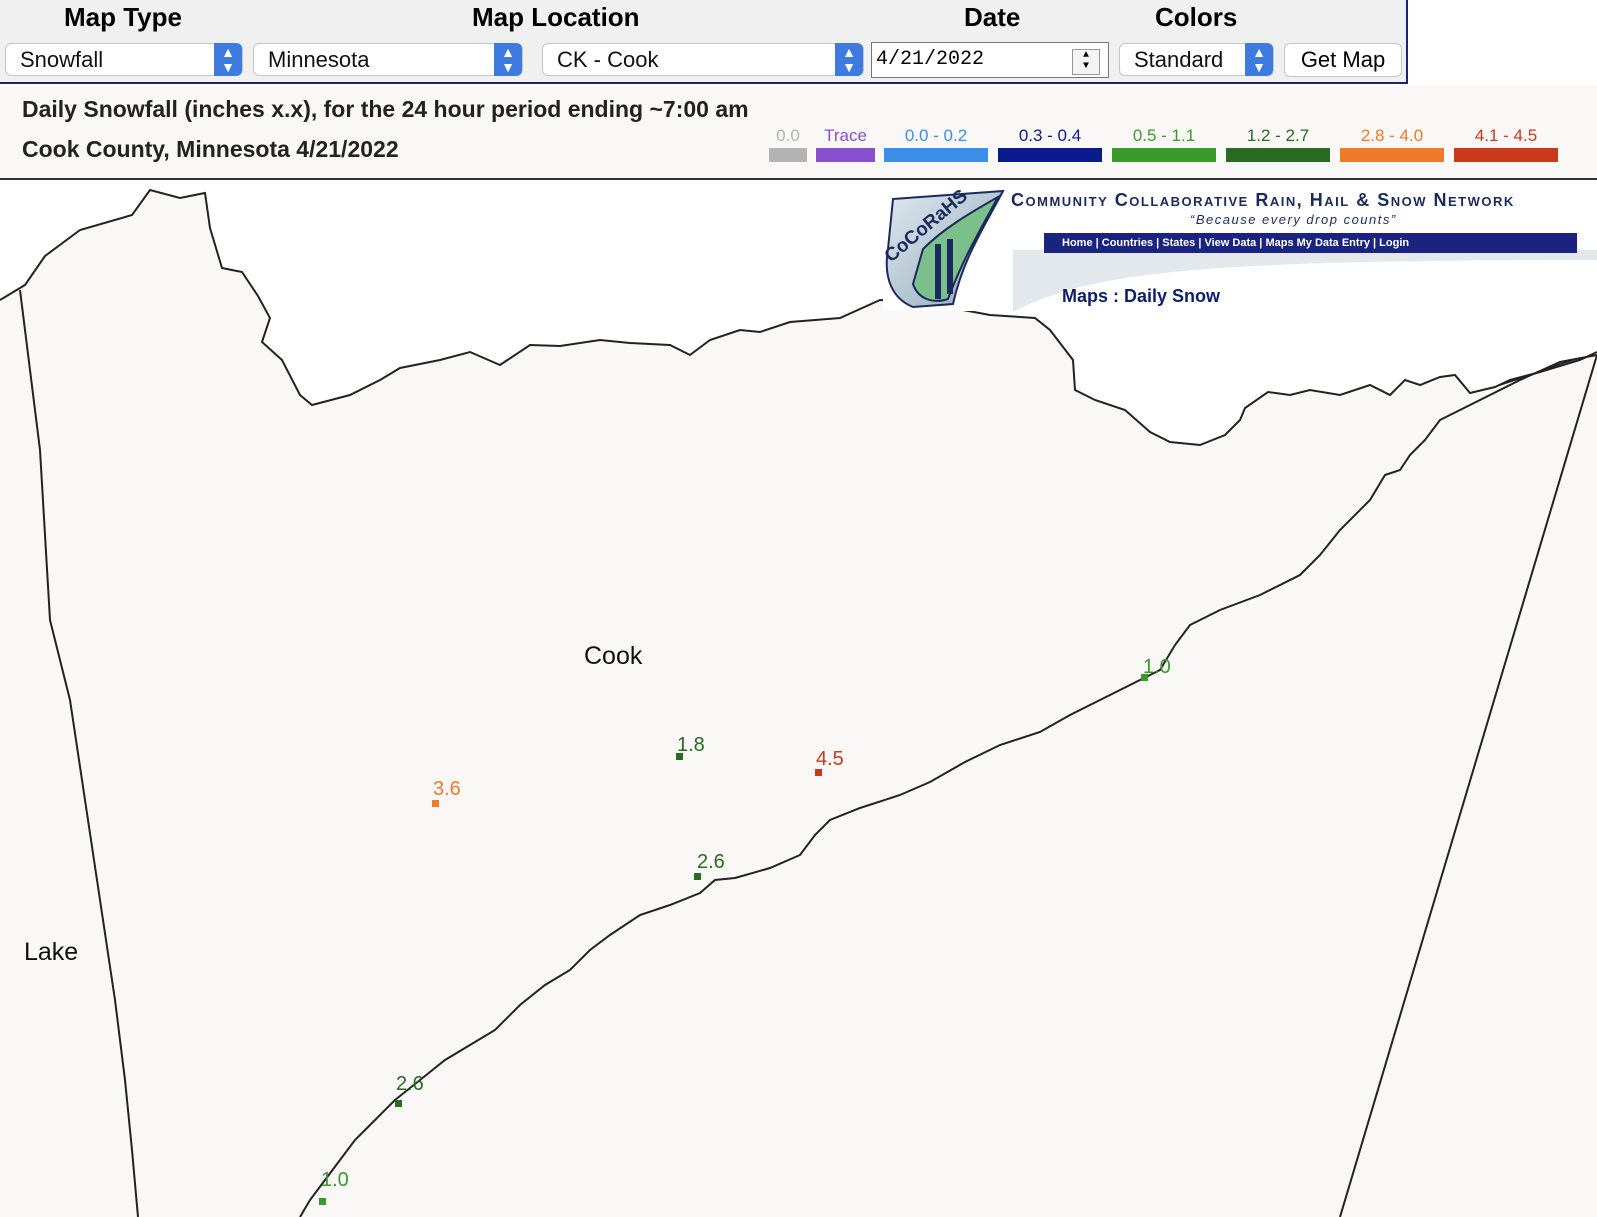 Image resolution: width=1597 pixels, height=1217 pixels. Describe the element at coordinates (1506, 135) in the screenshot. I see `legend-label: 4.1 - 4.5` at that location.